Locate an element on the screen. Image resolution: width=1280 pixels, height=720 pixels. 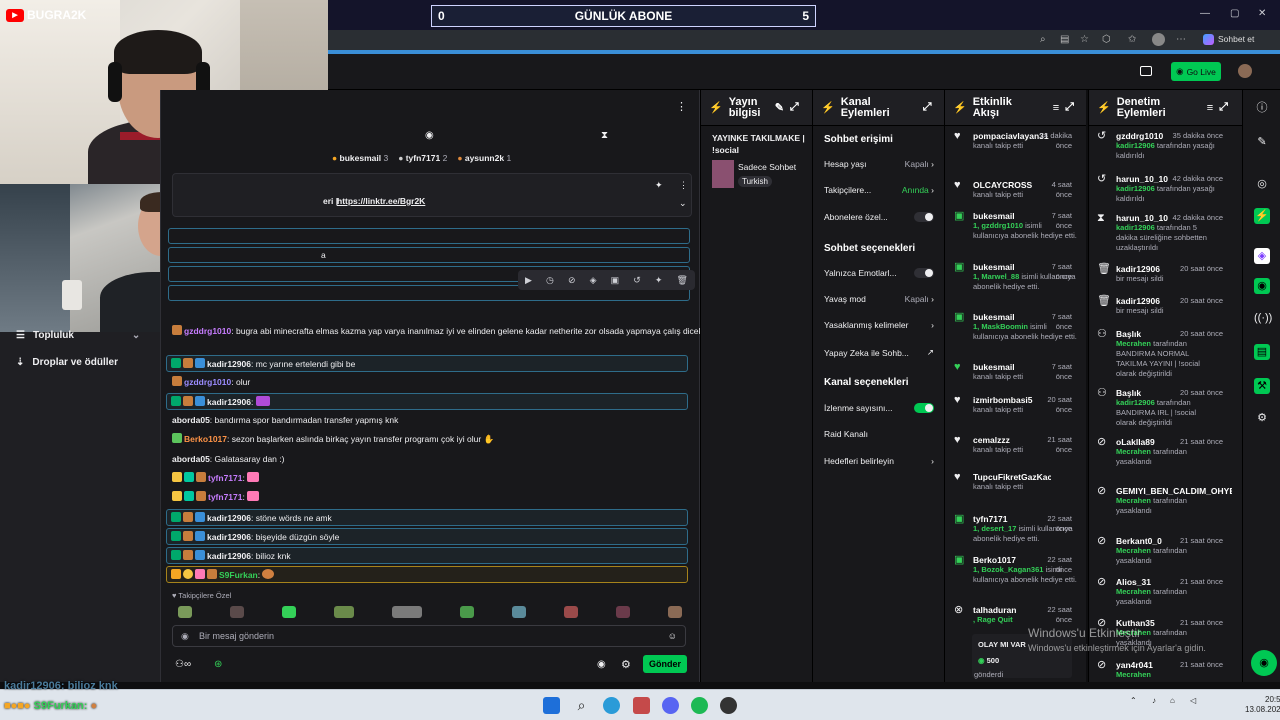
ban-icon: ⊘ is located at coordinates (572, 280).